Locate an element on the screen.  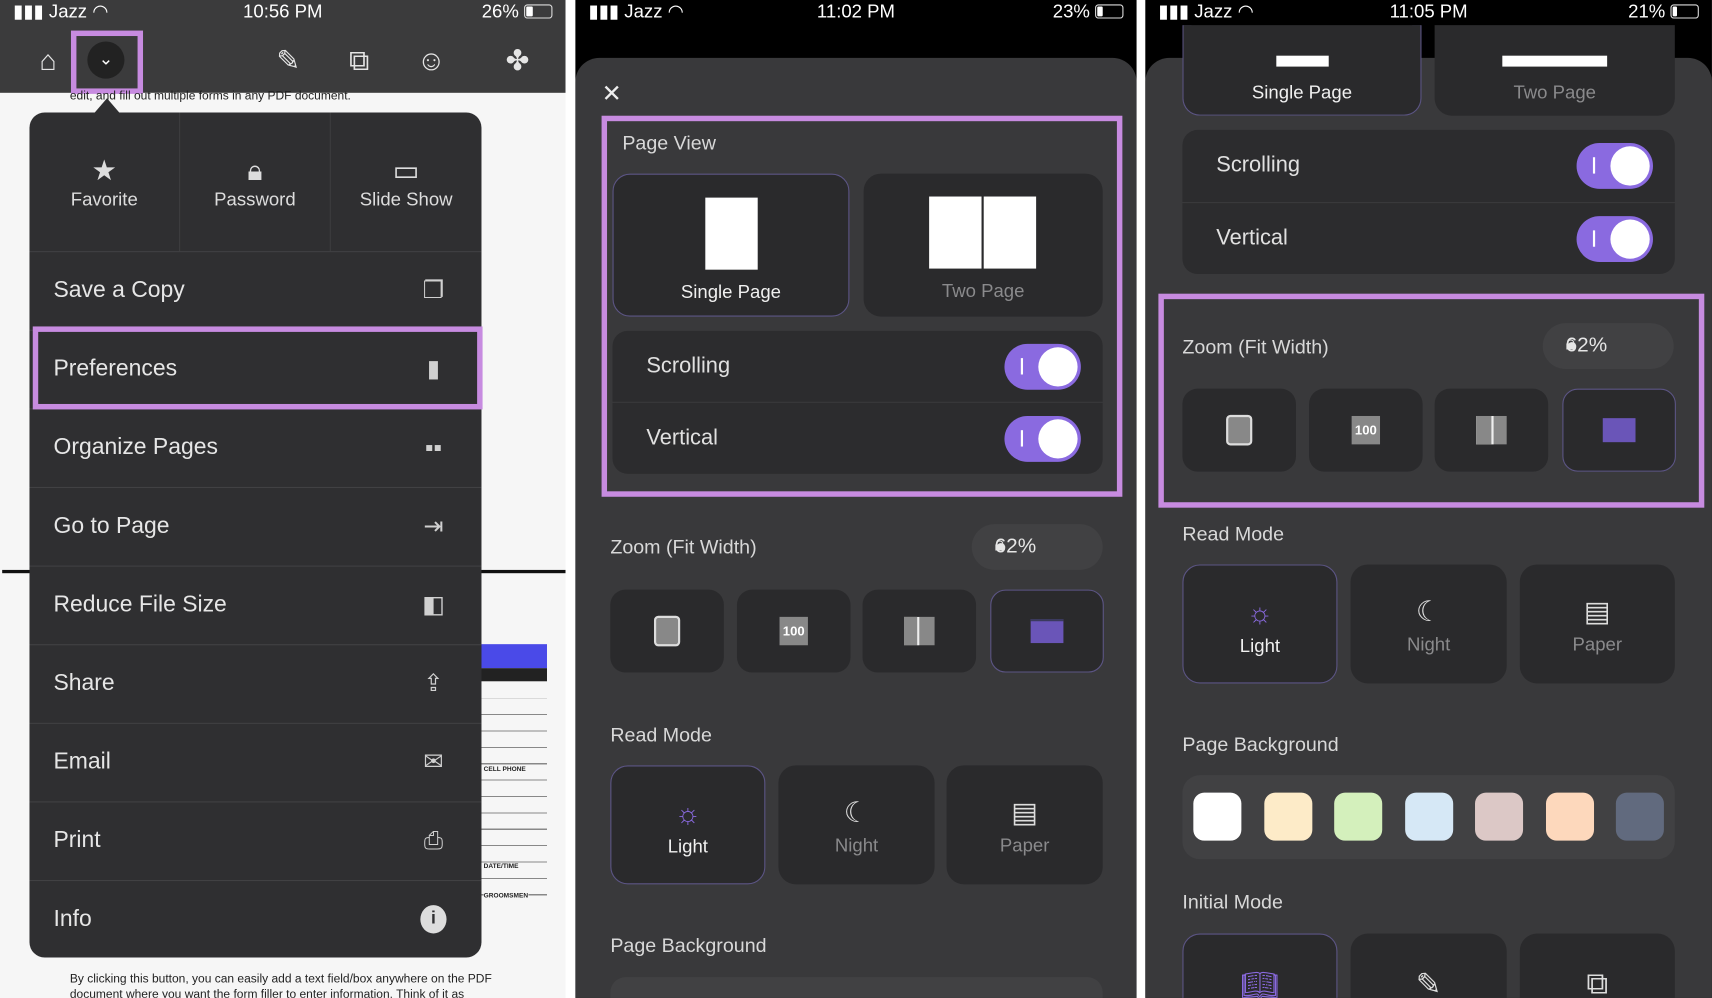
fit-width-icon is located at coordinates (1047, 631).